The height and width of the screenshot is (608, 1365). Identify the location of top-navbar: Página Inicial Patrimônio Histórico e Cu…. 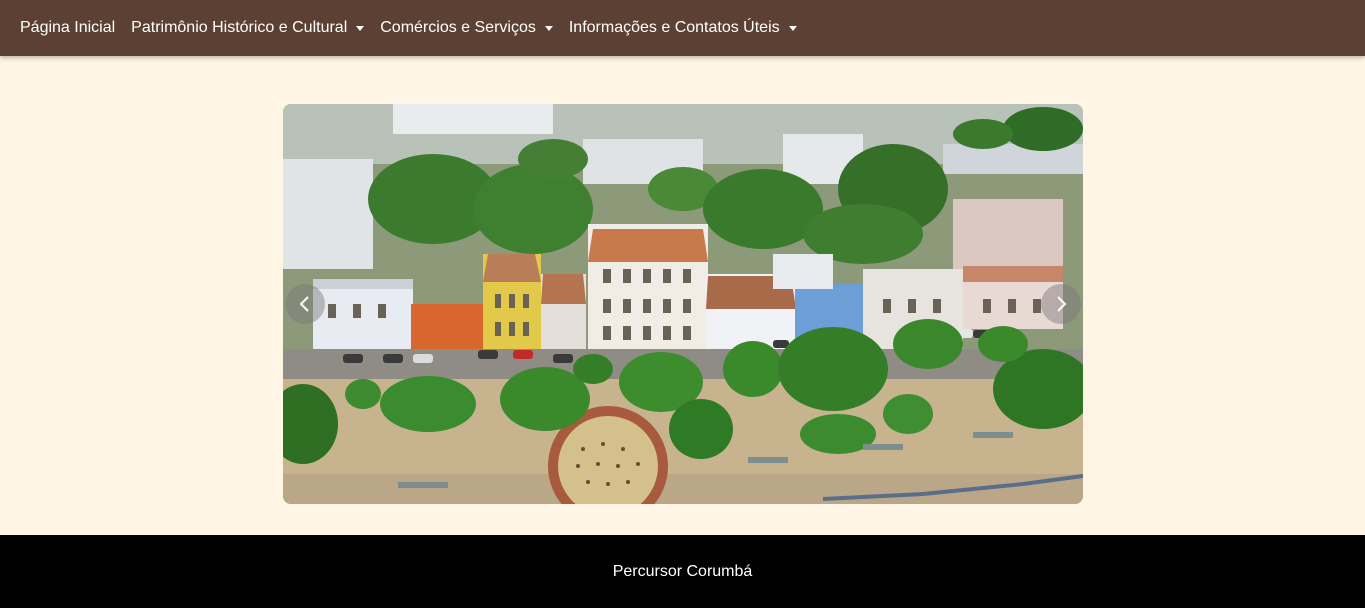
(682, 28).